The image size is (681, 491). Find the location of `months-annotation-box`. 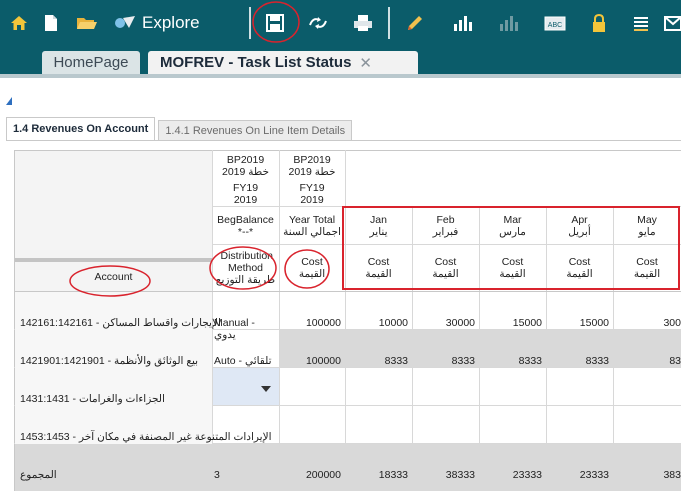

months-annotation-box is located at coordinates (511, 248).